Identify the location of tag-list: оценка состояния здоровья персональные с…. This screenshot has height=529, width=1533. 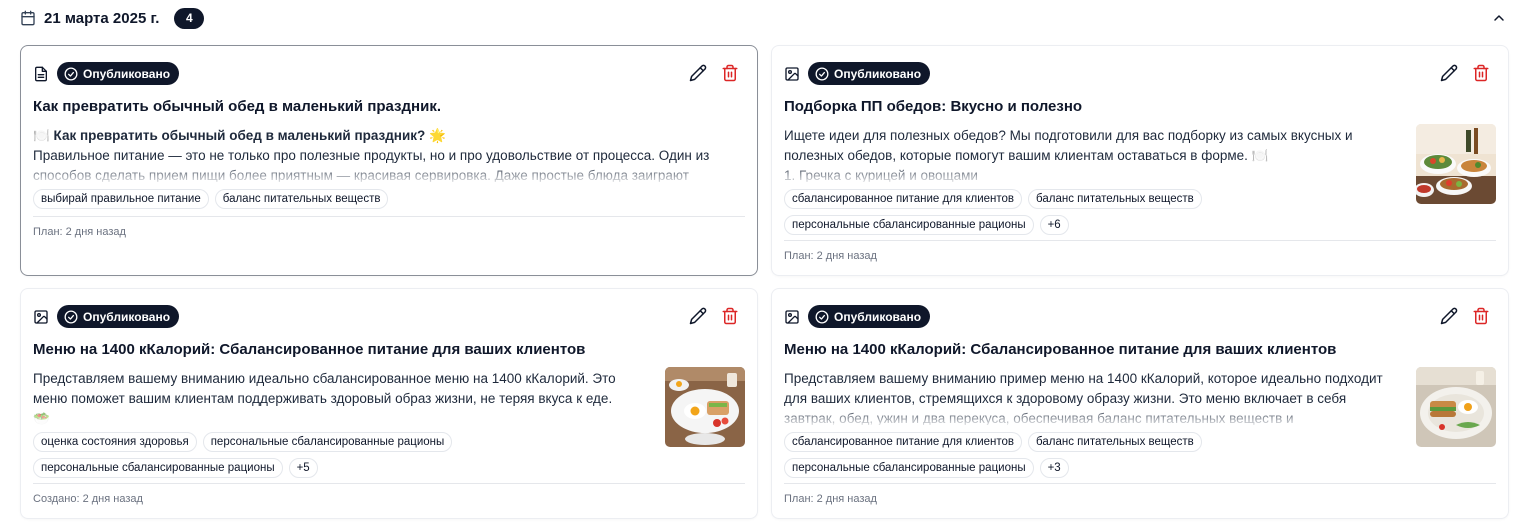
(343, 455).